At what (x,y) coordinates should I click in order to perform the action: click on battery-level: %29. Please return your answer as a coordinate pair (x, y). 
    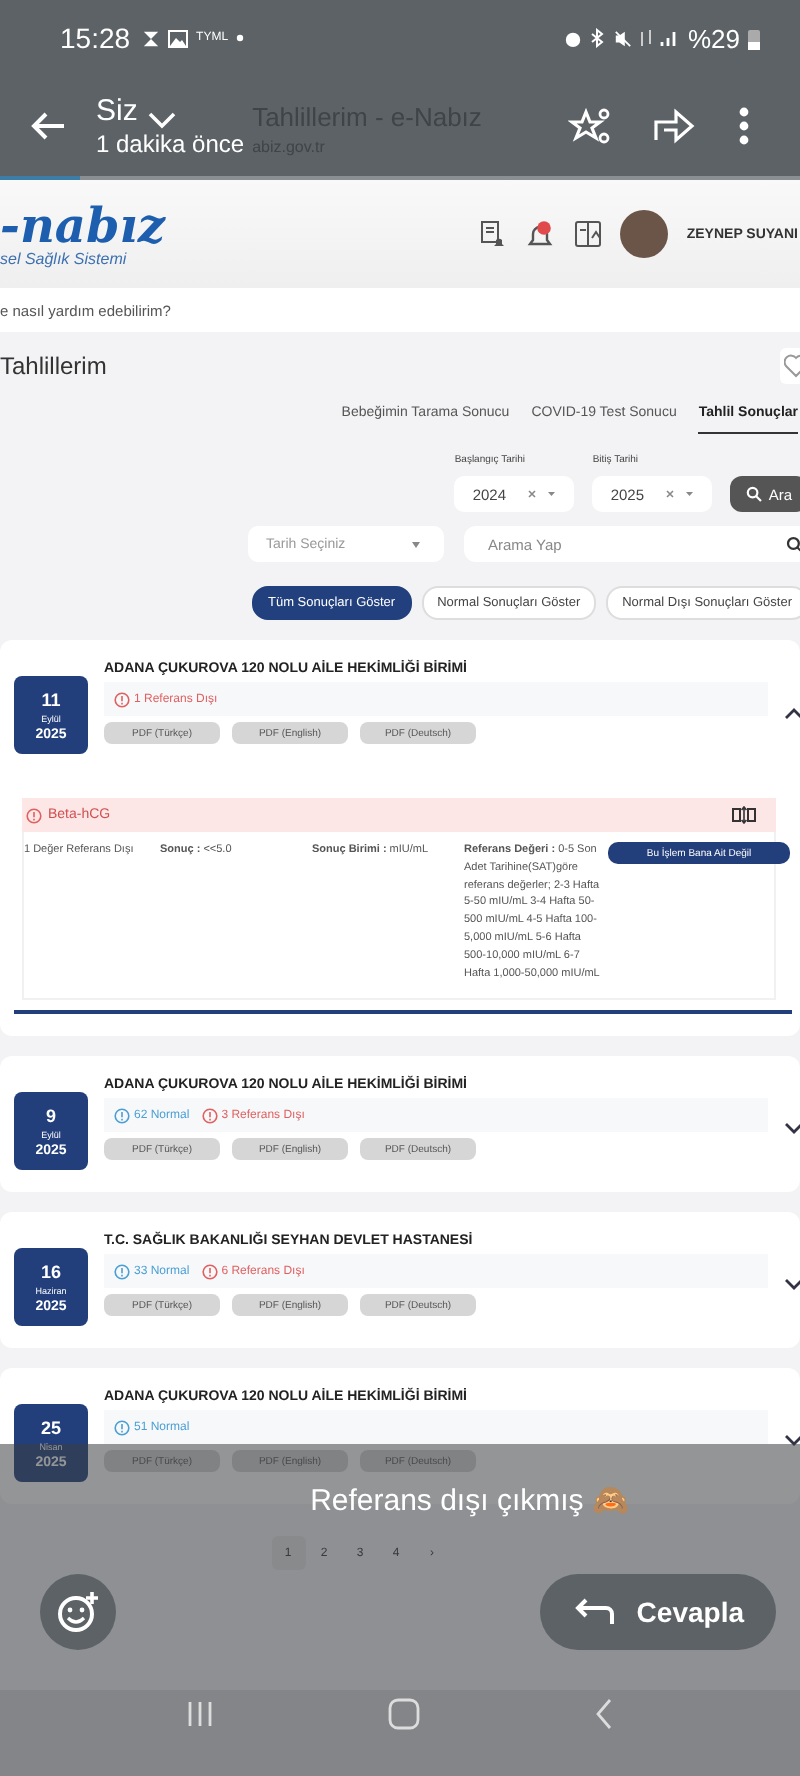
    Looking at the image, I should click on (713, 38).